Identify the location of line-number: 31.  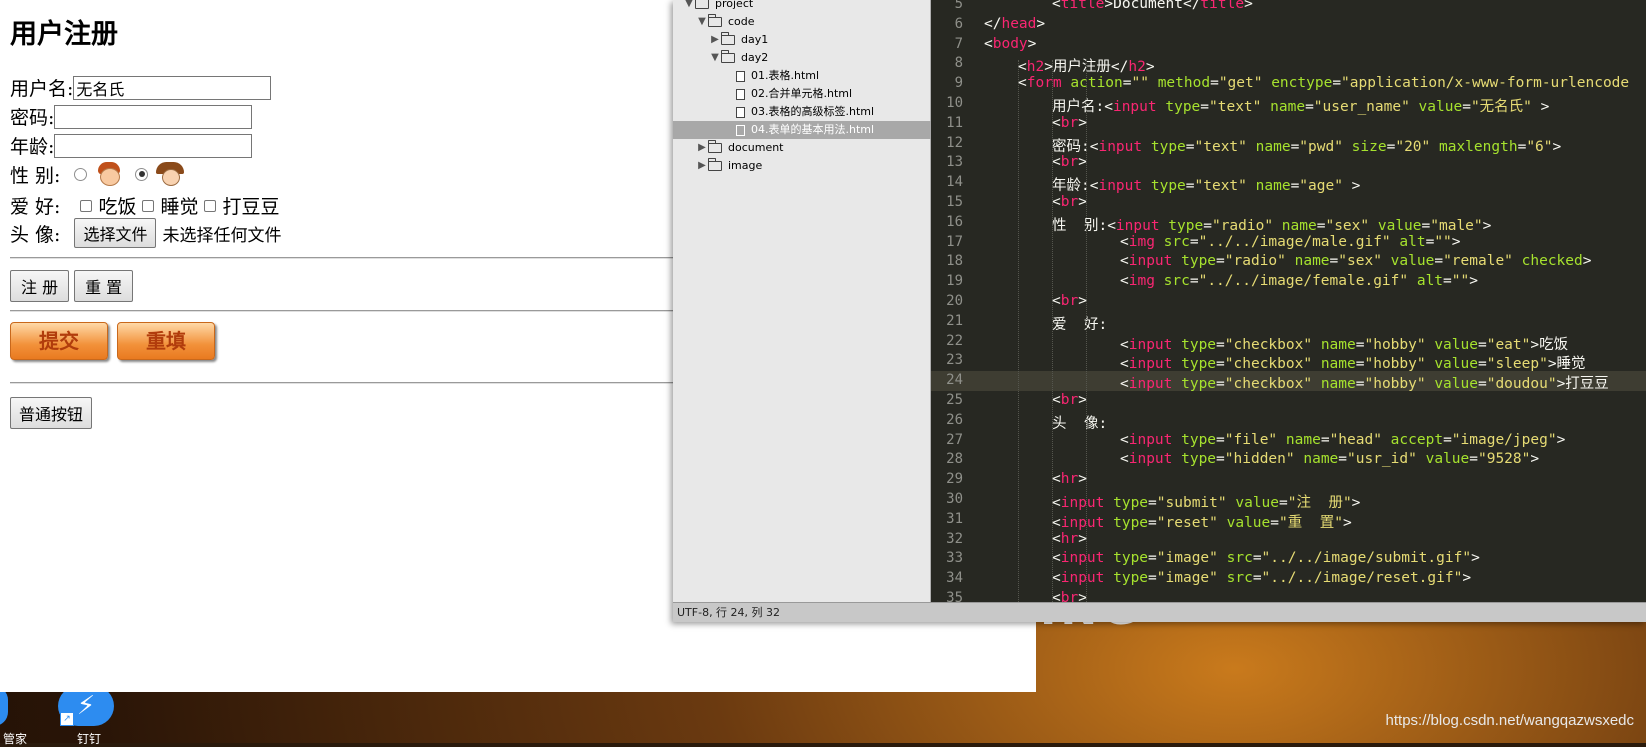
(954, 518).